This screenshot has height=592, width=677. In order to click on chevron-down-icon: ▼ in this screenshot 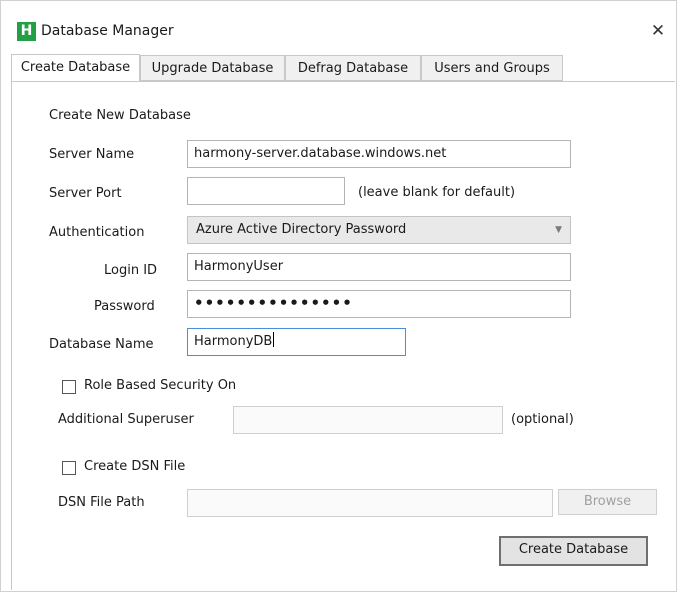, I will do `click(558, 230)`.